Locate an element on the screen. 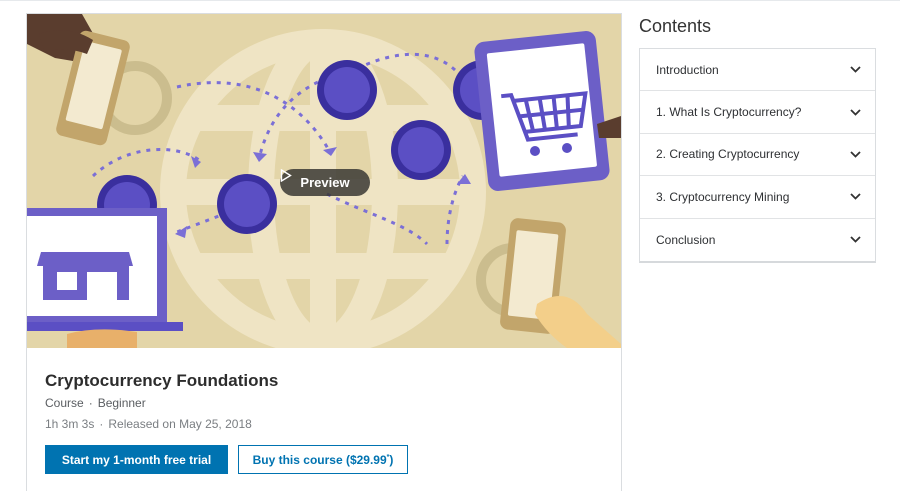 This screenshot has width=900, height=491. toc-item-what-is-cryptocurrency: 1. What Is Cryptocurrency? is located at coordinates (757, 112).